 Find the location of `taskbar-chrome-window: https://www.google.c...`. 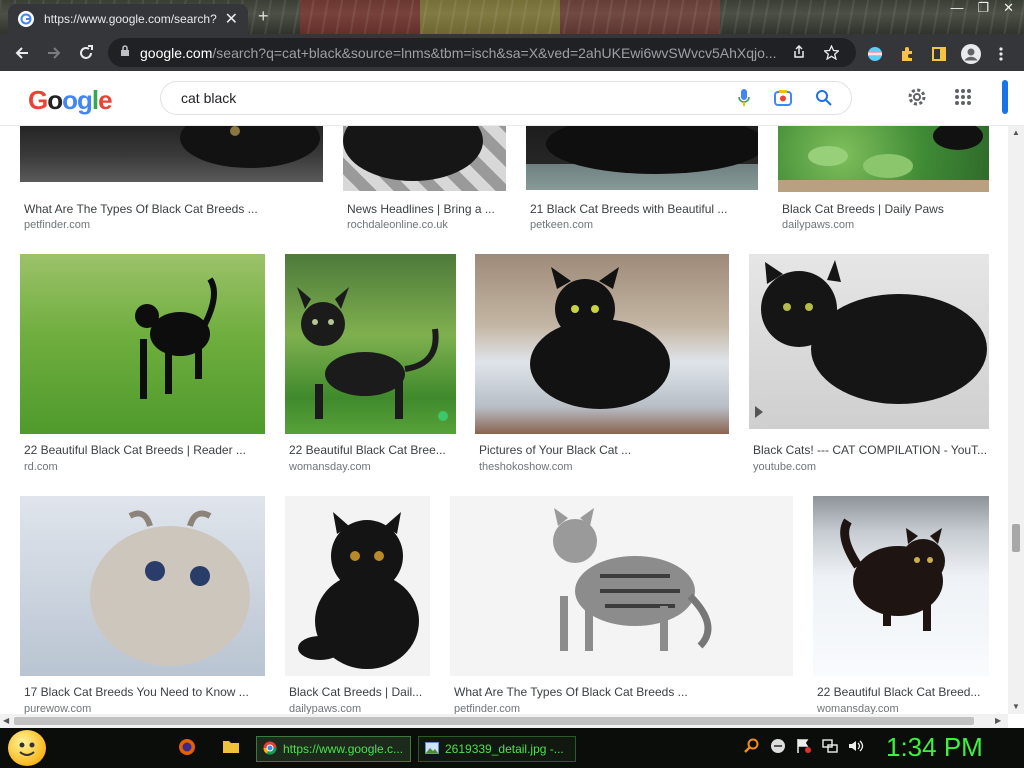

taskbar-chrome-window: https://www.google.c... is located at coordinates (333, 749).